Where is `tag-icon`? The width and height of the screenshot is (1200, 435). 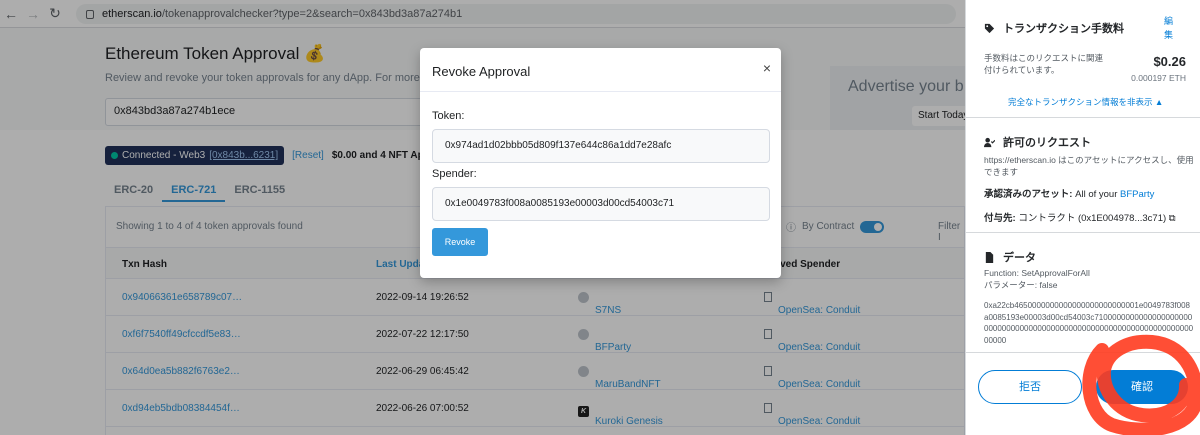 tag-icon is located at coordinates (989, 28).